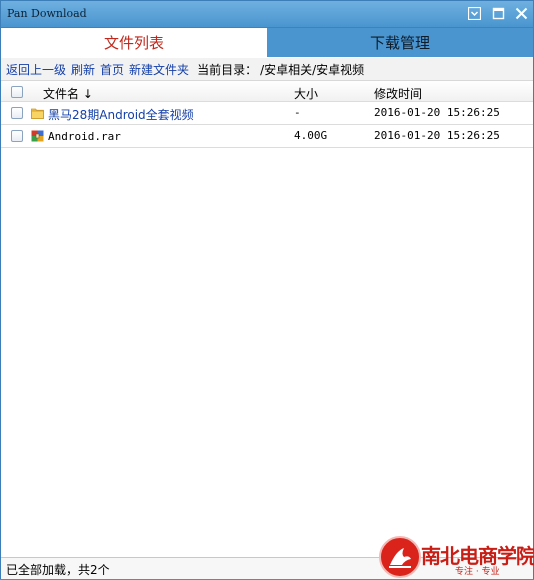 This screenshot has height=580, width=534. Describe the element at coordinates (311, 135) in the screenshot. I see `file-size: 4.00G` at that location.